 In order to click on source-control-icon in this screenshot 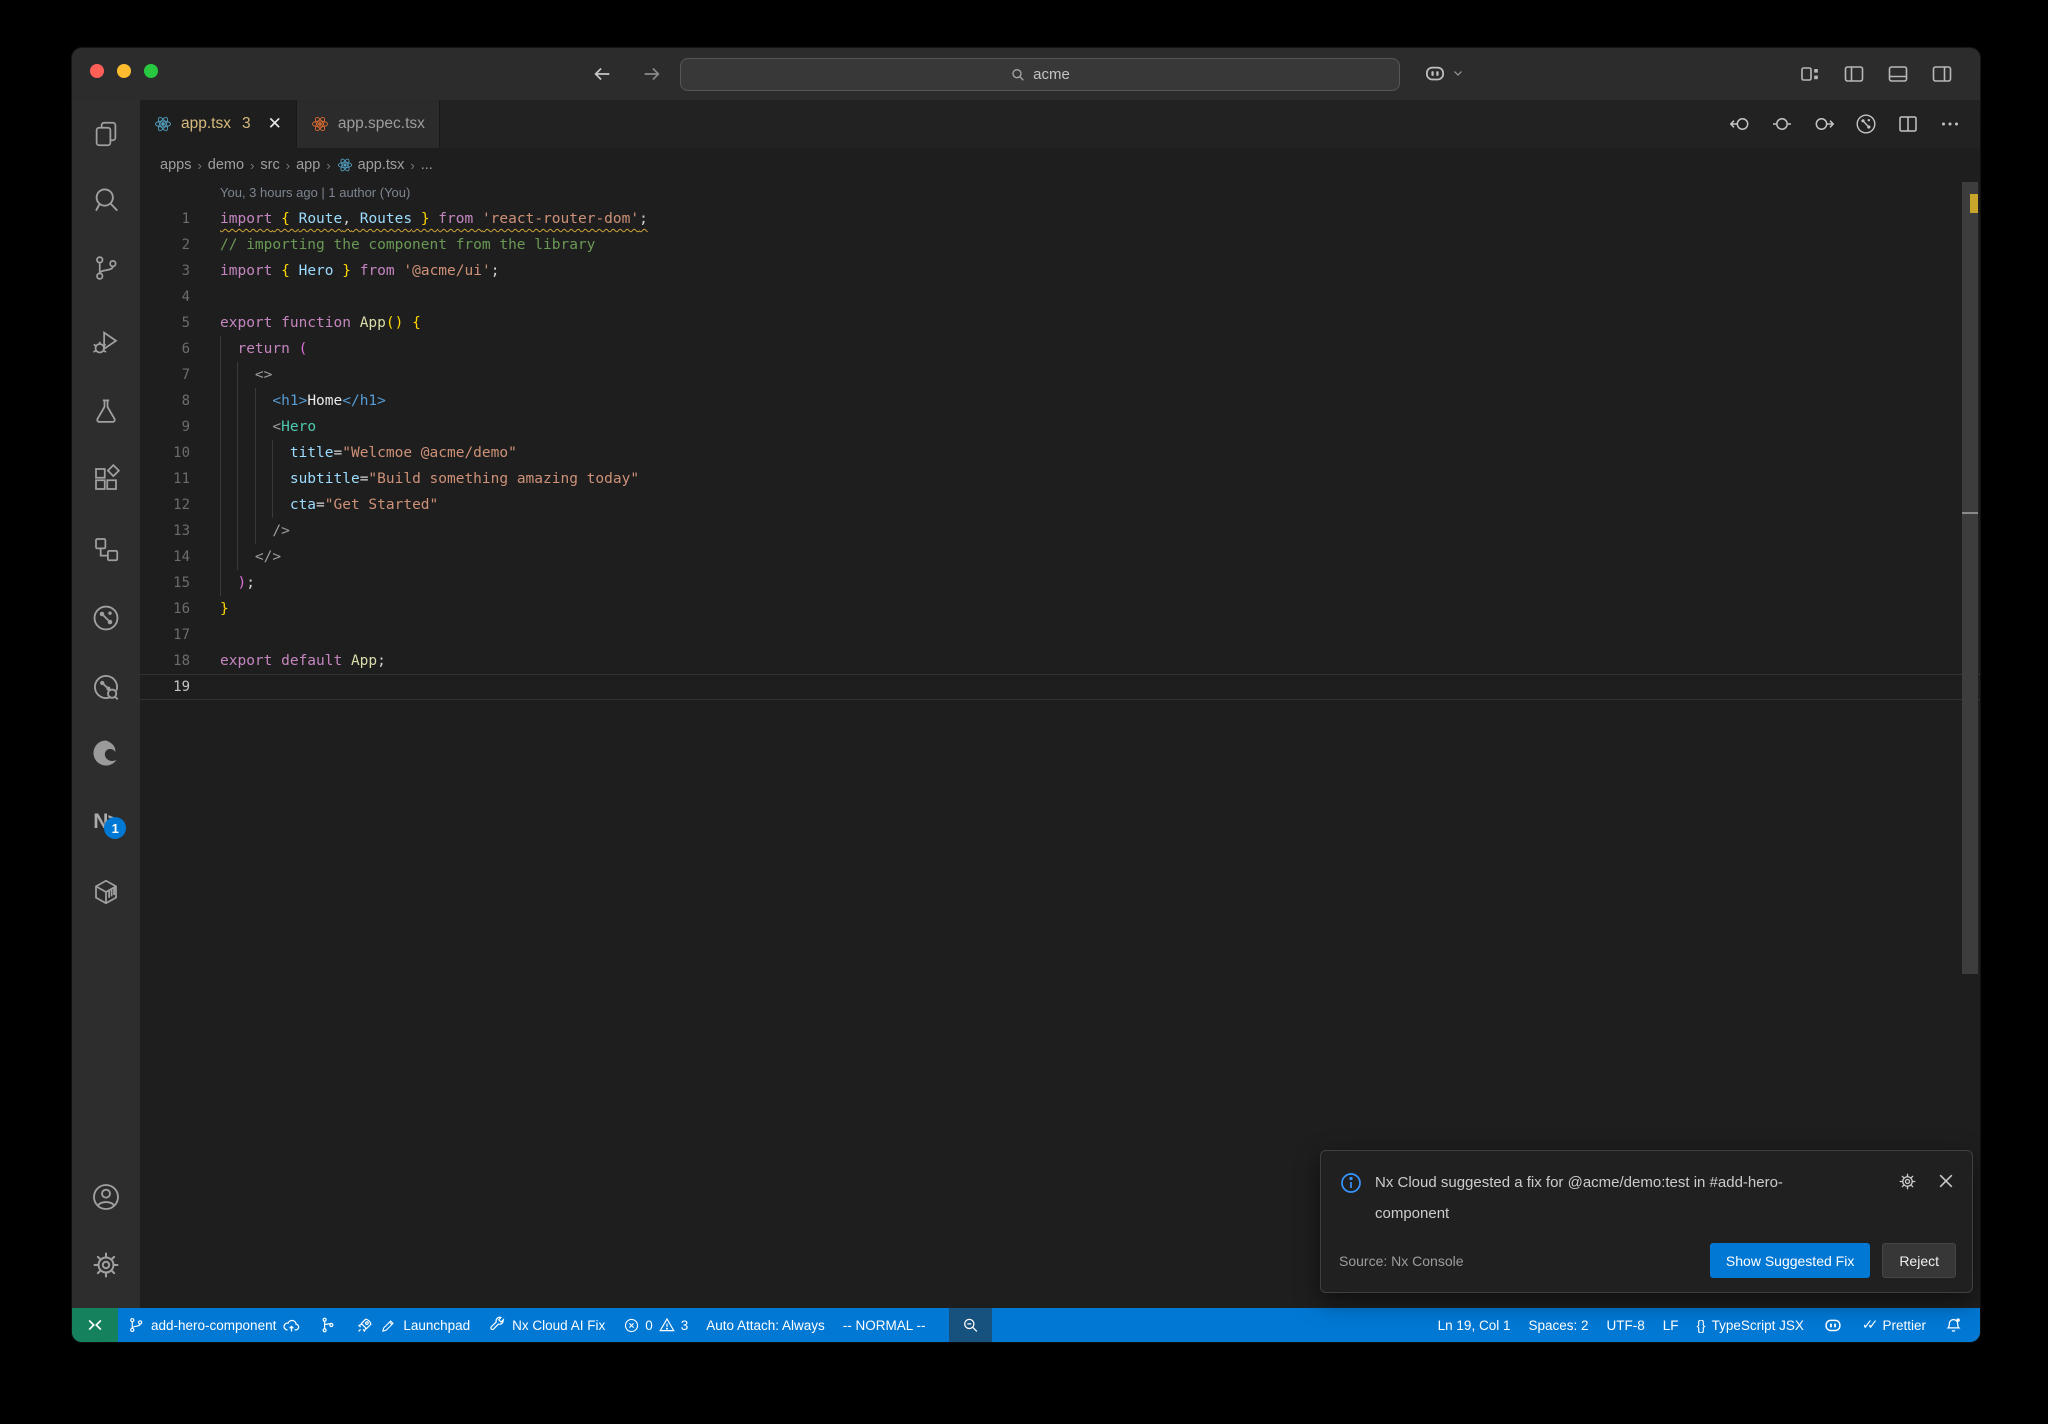, I will do `click(106, 268)`.